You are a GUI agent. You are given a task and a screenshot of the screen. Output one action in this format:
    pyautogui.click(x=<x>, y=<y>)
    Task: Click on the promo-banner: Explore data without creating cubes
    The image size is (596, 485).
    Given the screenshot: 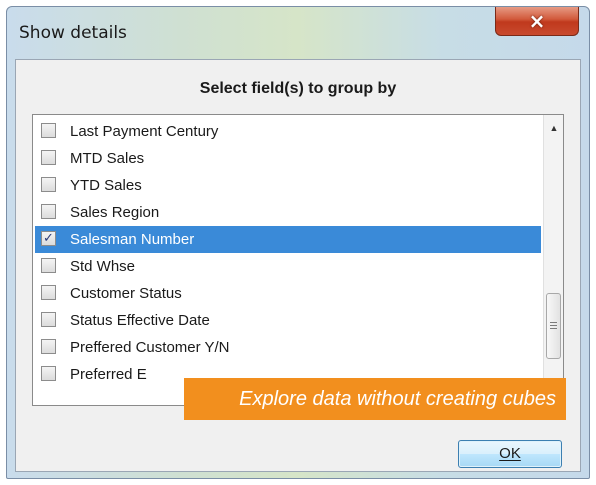 What is the action you would take?
    pyautogui.click(x=375, y=399)
    